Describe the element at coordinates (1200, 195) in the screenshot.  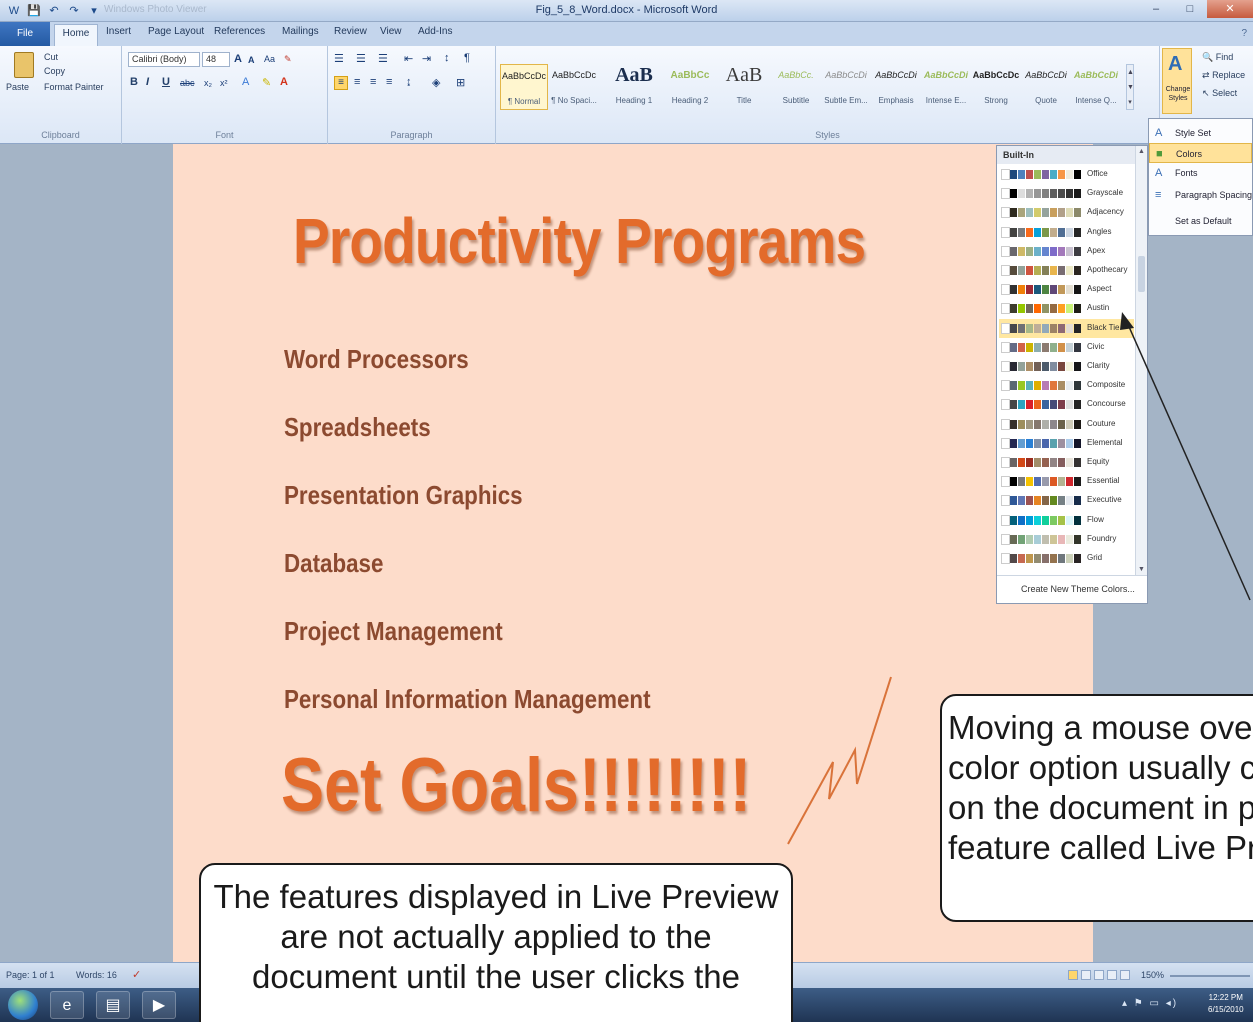
I see `menu-item-paragraph-spacing: ≡ Paragraph Spacing` at that location.